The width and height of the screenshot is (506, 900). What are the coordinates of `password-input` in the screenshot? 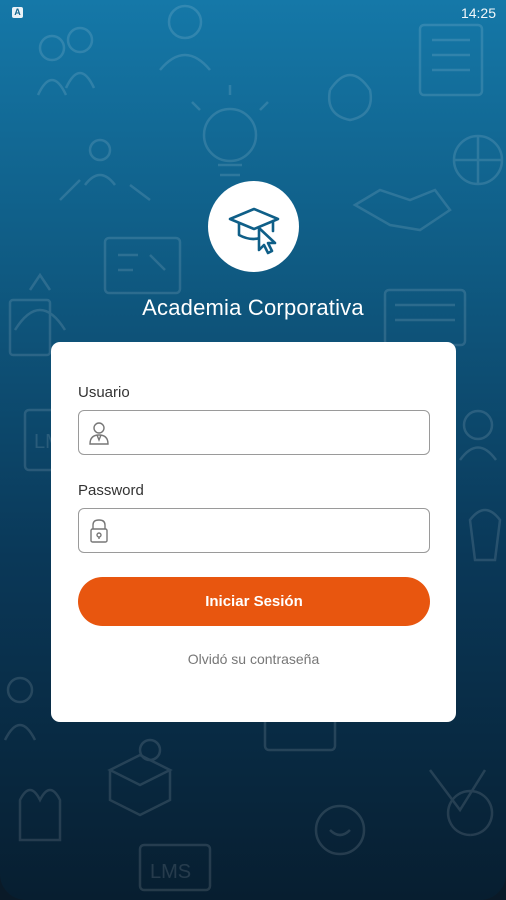 It's located at (270, 530).